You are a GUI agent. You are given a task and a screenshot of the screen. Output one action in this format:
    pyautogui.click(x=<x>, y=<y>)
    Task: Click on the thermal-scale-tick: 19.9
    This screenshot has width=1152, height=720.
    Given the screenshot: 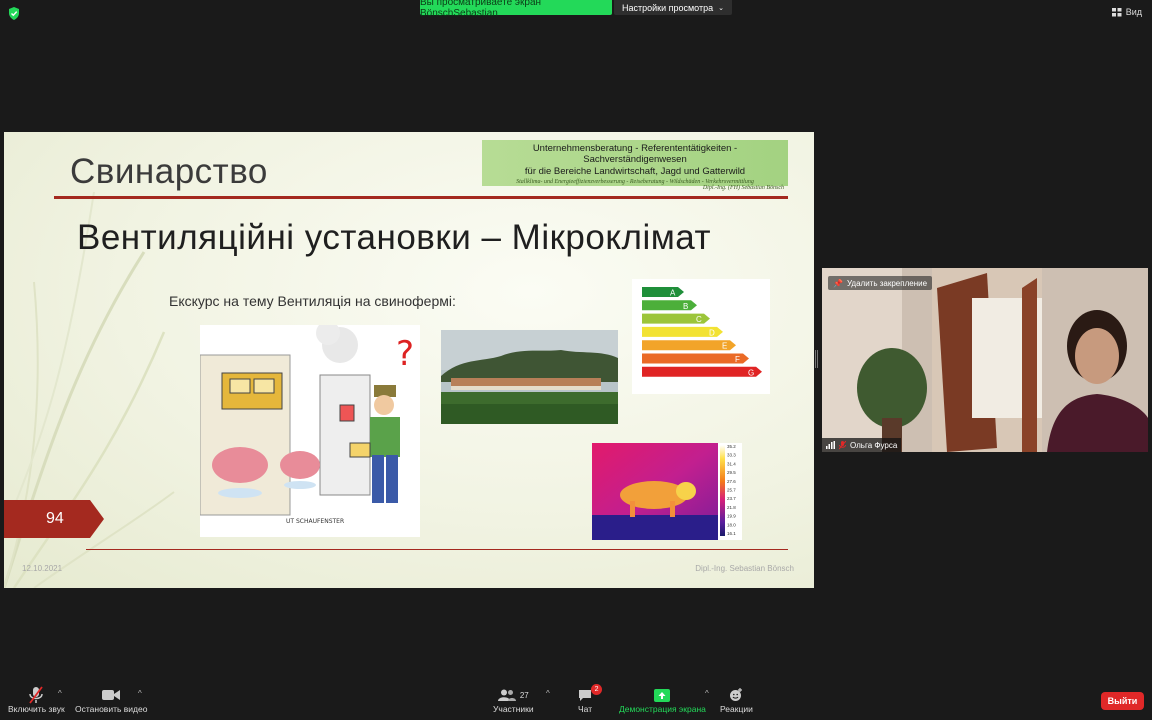 What is the action you would take?
    pyautogui.click(x=731, y=516)
    